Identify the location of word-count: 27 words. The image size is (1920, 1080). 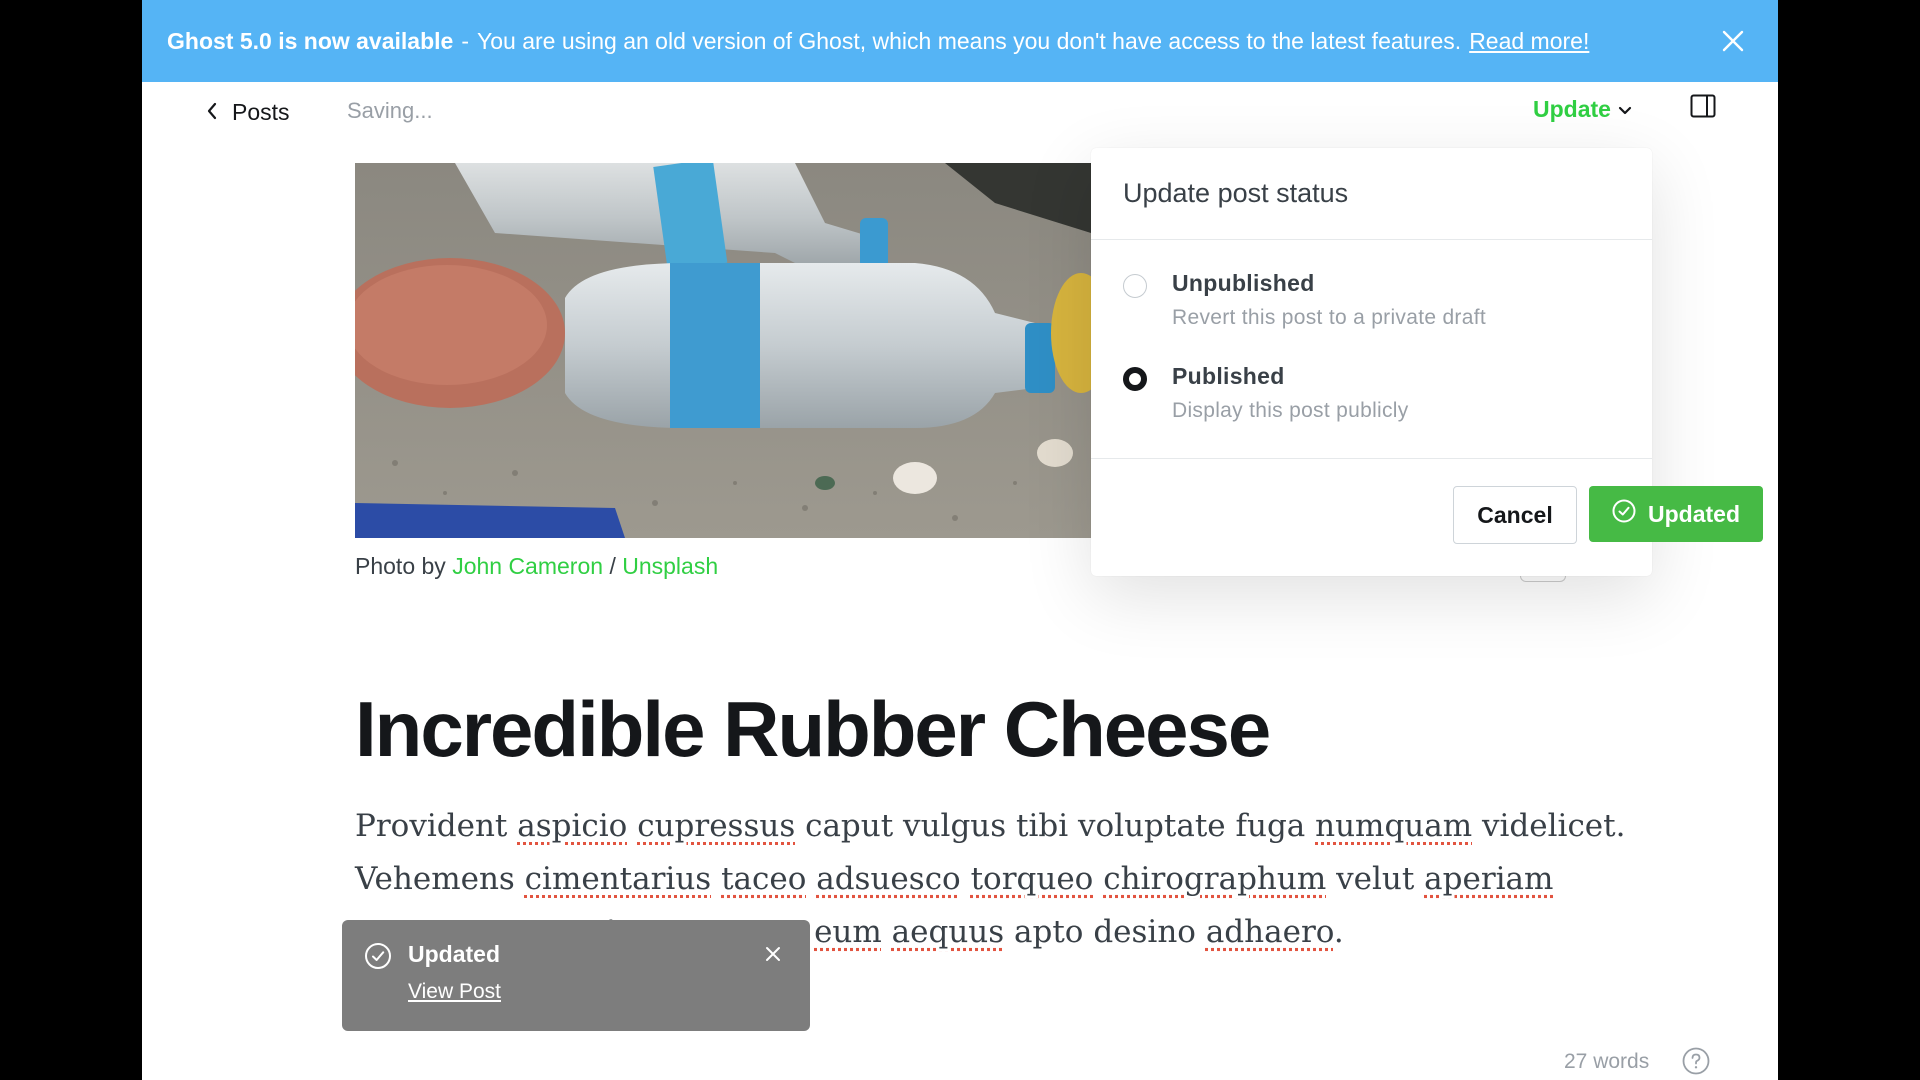
(1607, 1061).